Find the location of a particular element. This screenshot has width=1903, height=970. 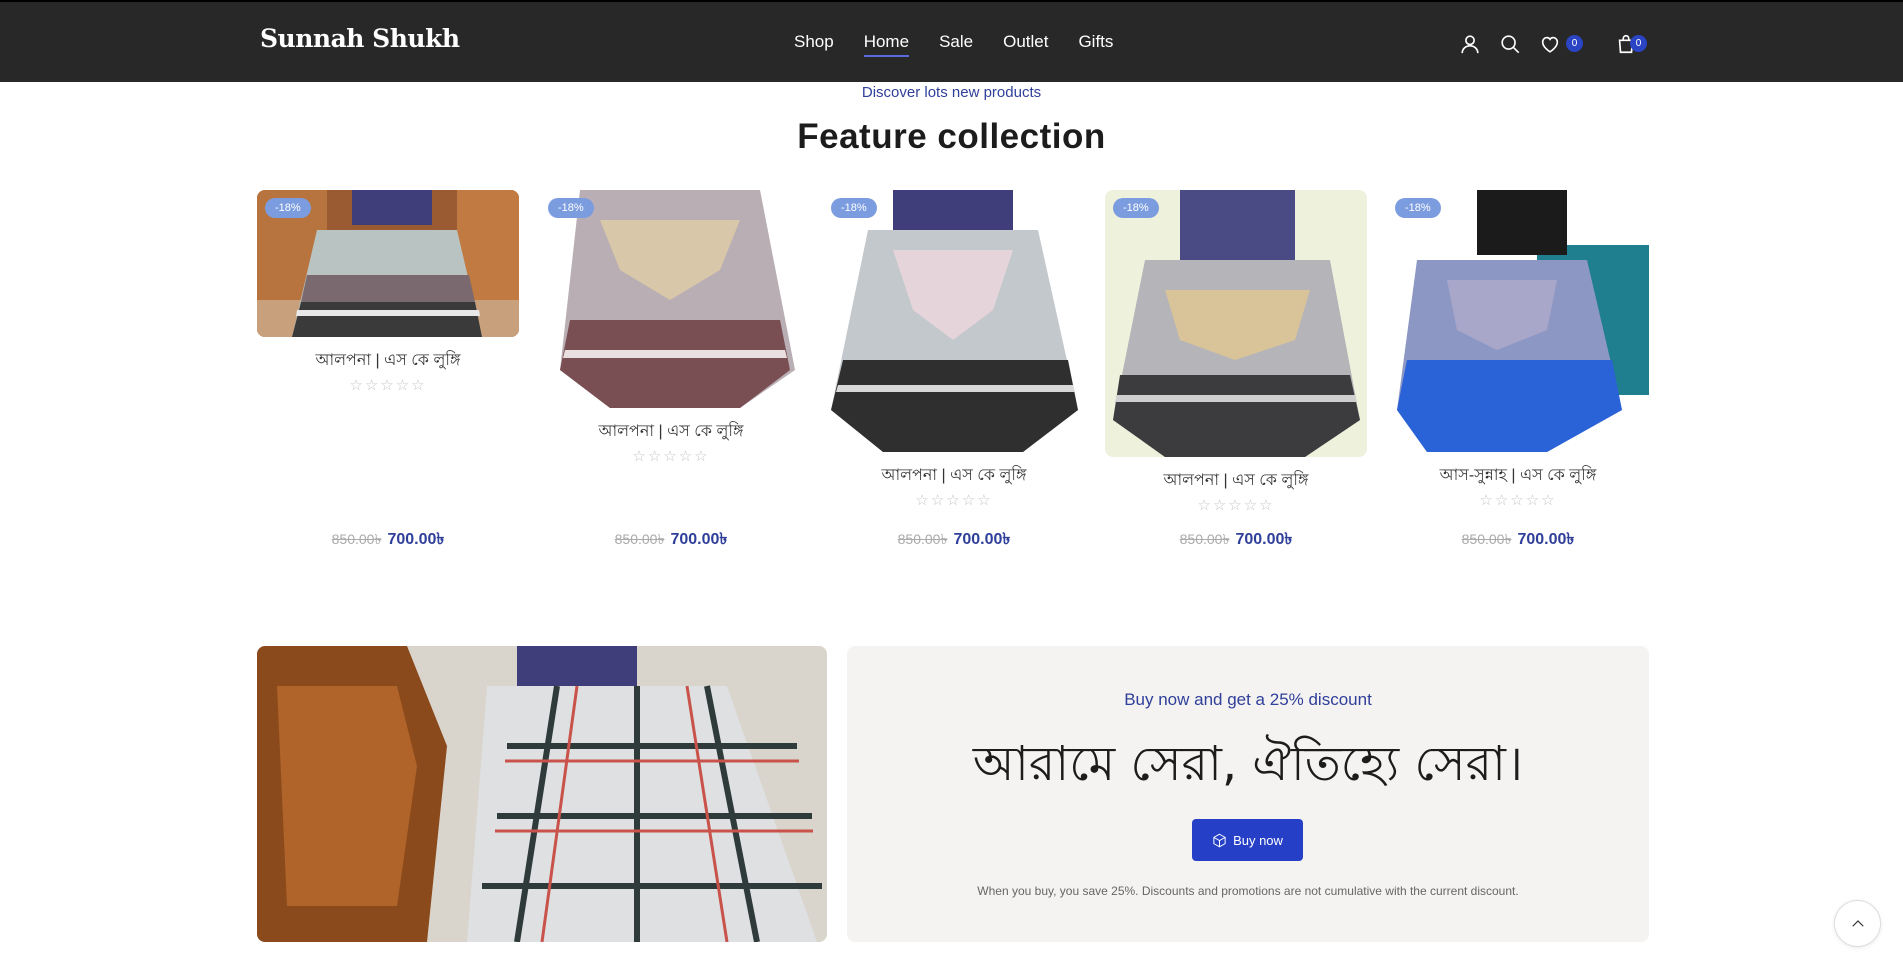

buy-now-button: Buy now is located at coordinates (1247, 840).